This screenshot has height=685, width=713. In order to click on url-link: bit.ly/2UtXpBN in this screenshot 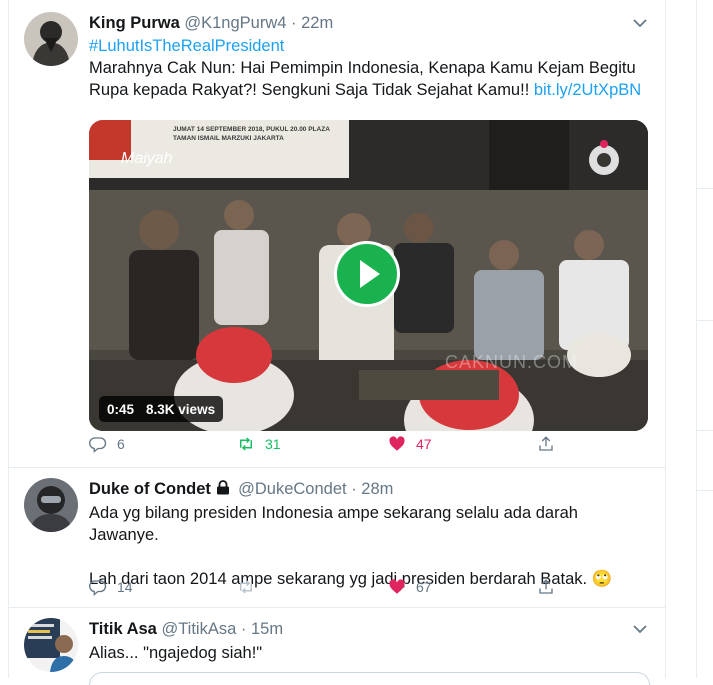, I will do `click(587, 90)`.